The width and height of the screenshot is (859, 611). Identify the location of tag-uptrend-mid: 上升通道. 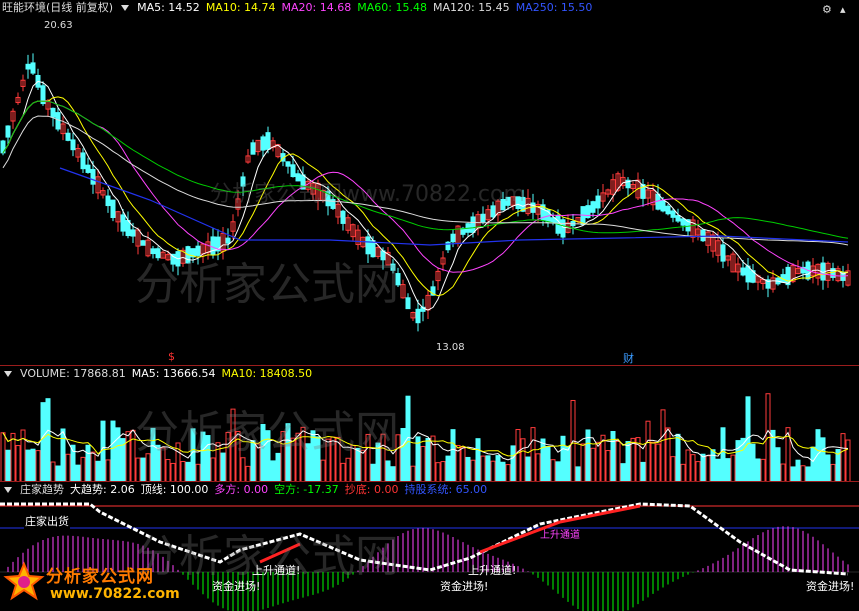
(560, 535).